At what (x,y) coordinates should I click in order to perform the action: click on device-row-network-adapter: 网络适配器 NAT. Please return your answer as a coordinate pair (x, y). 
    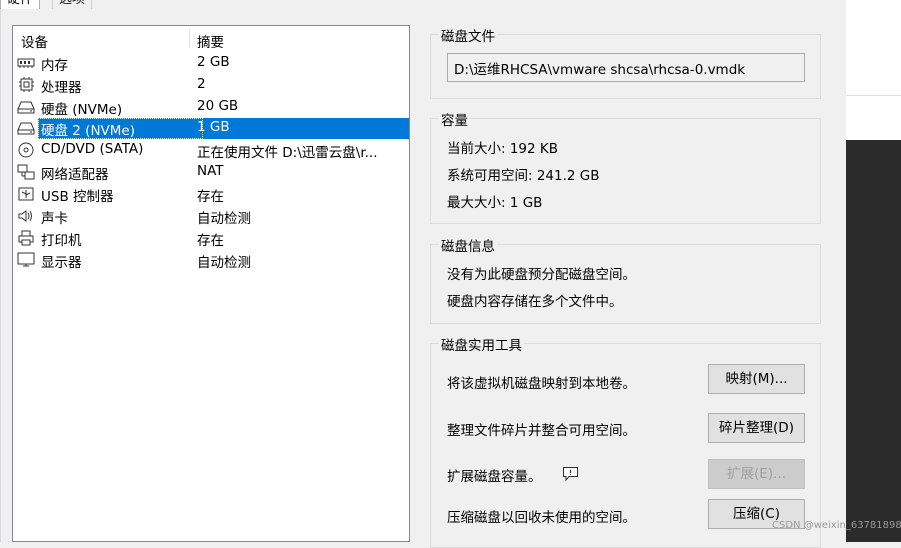
    Looking at the image, I should click on (211, 172).